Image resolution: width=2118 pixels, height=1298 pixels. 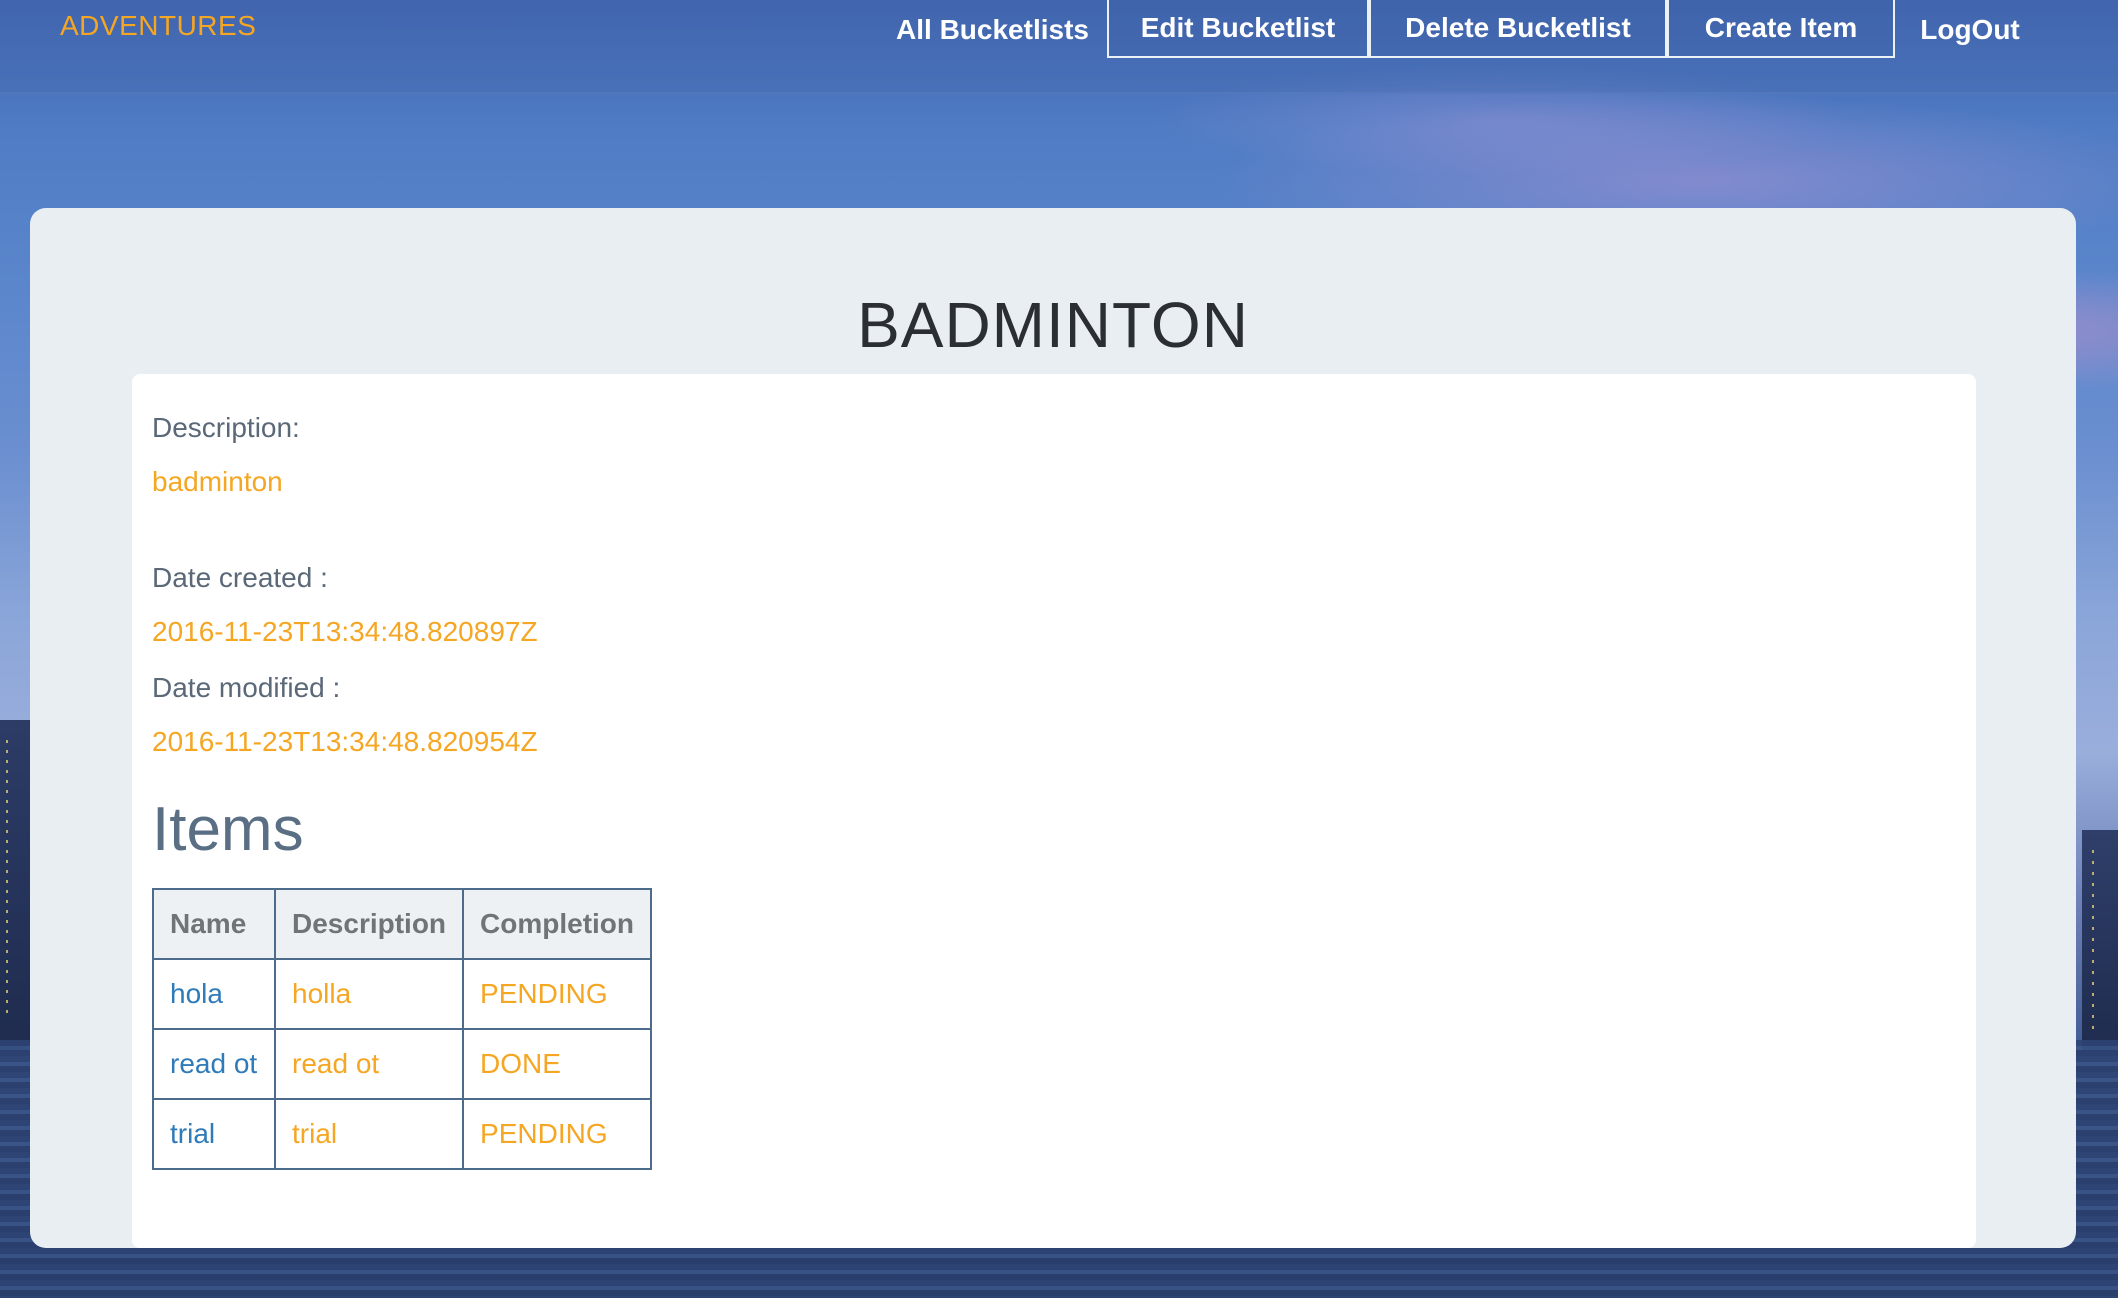 I want to click on date-modified-label: Date modified :, so click(x=246, y=687).